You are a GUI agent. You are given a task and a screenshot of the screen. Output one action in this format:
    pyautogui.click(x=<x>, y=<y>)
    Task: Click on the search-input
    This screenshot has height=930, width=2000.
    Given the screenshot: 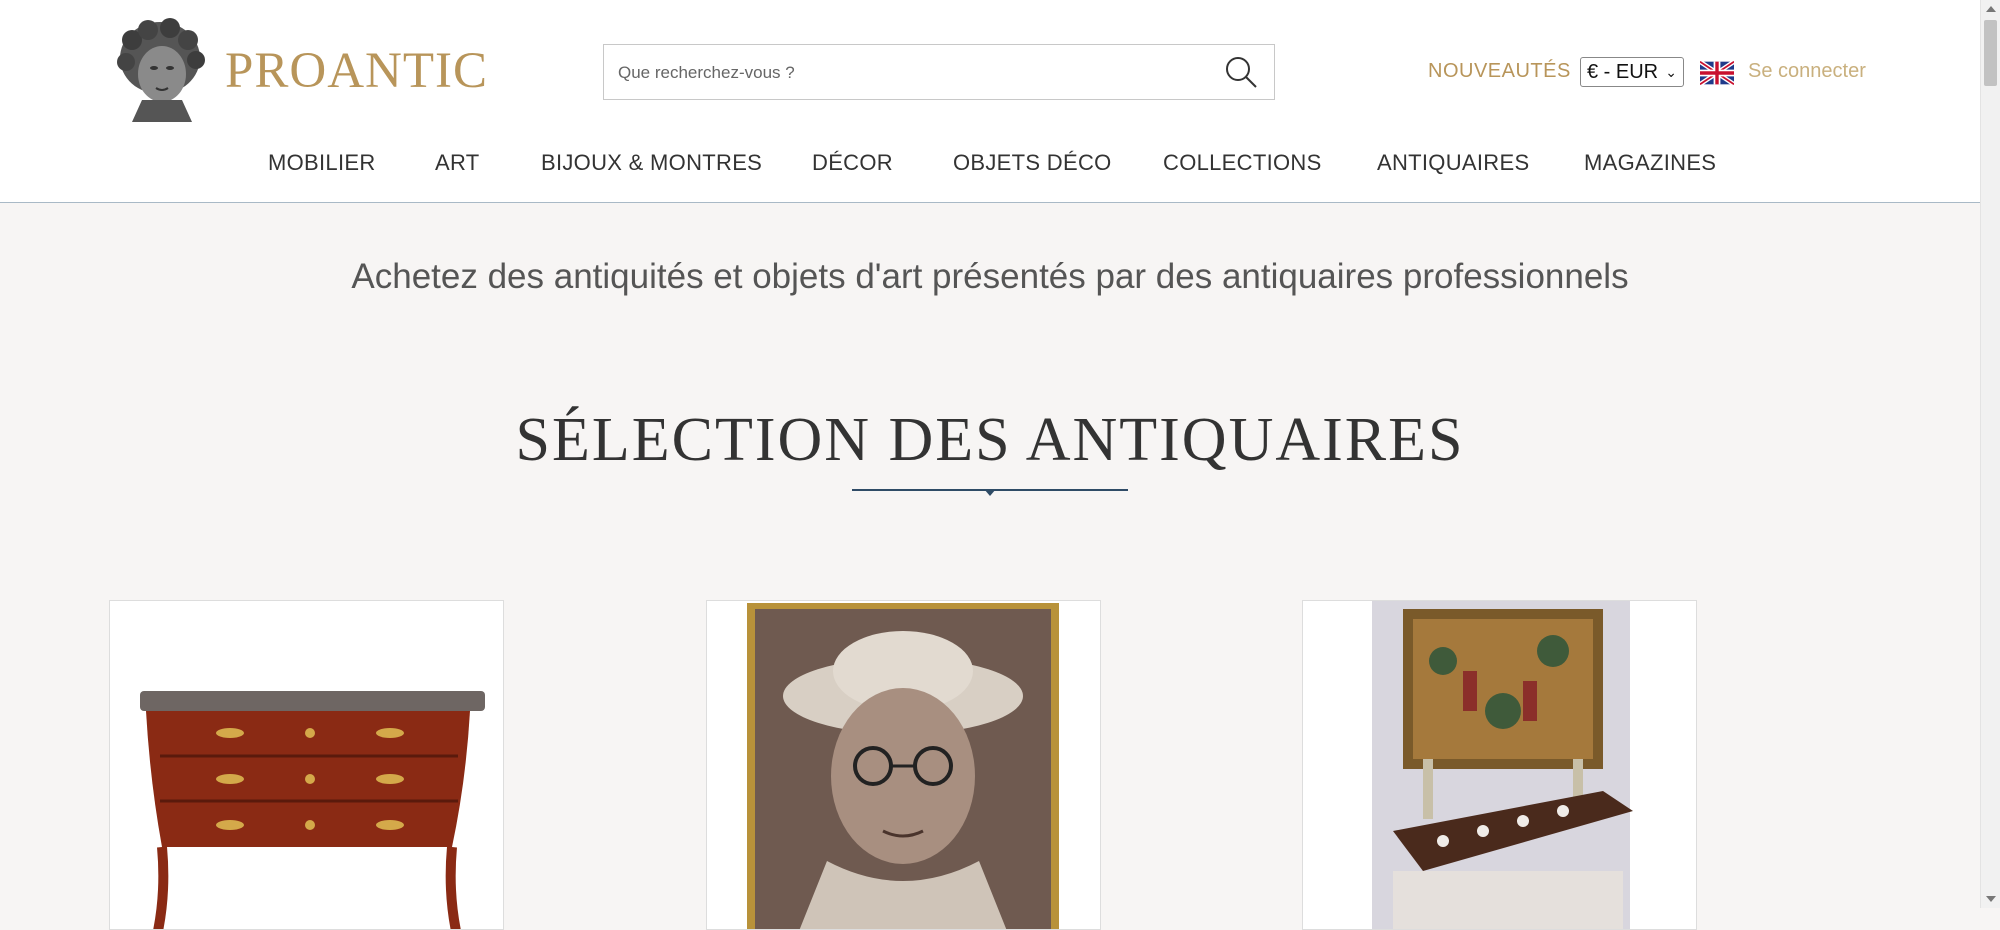 What is the action you would take?
    pyautogui.click(x=908, y=73)
    